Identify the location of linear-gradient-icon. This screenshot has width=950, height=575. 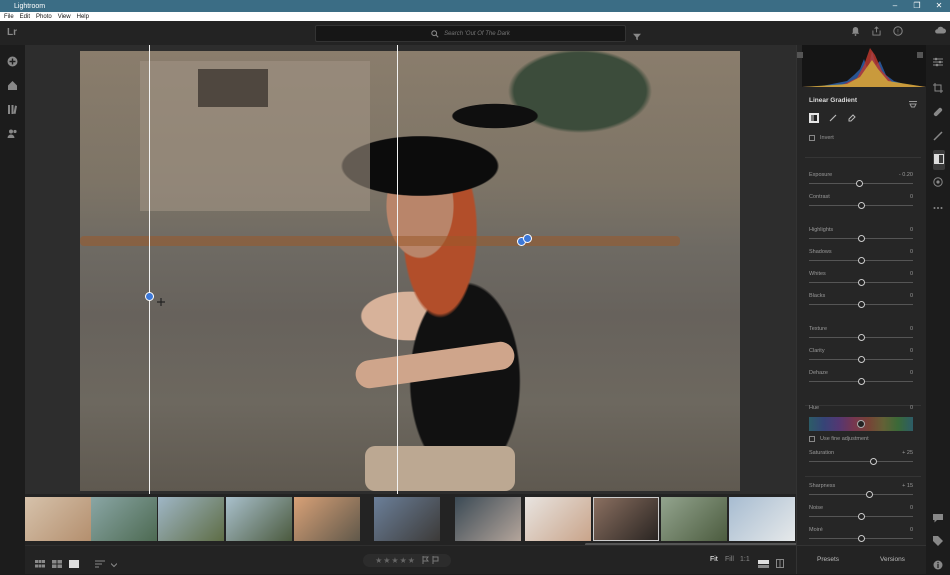
(939, 160).